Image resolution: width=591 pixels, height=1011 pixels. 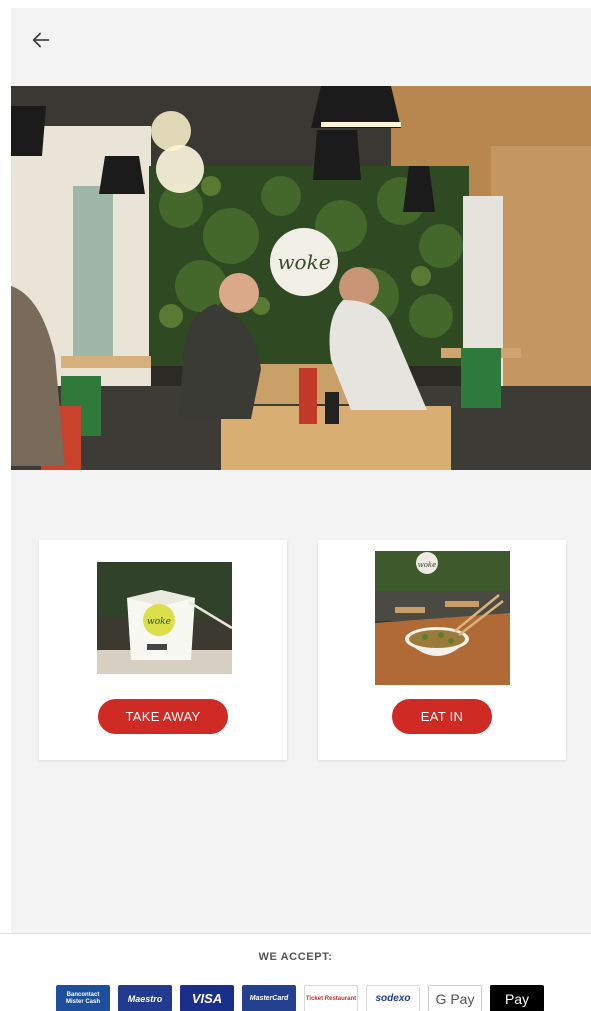 What do you see at coordinates (442, 716) in the screenshot?
I see `eat-in-button: EAT IN` at bounding box center [442, 716].